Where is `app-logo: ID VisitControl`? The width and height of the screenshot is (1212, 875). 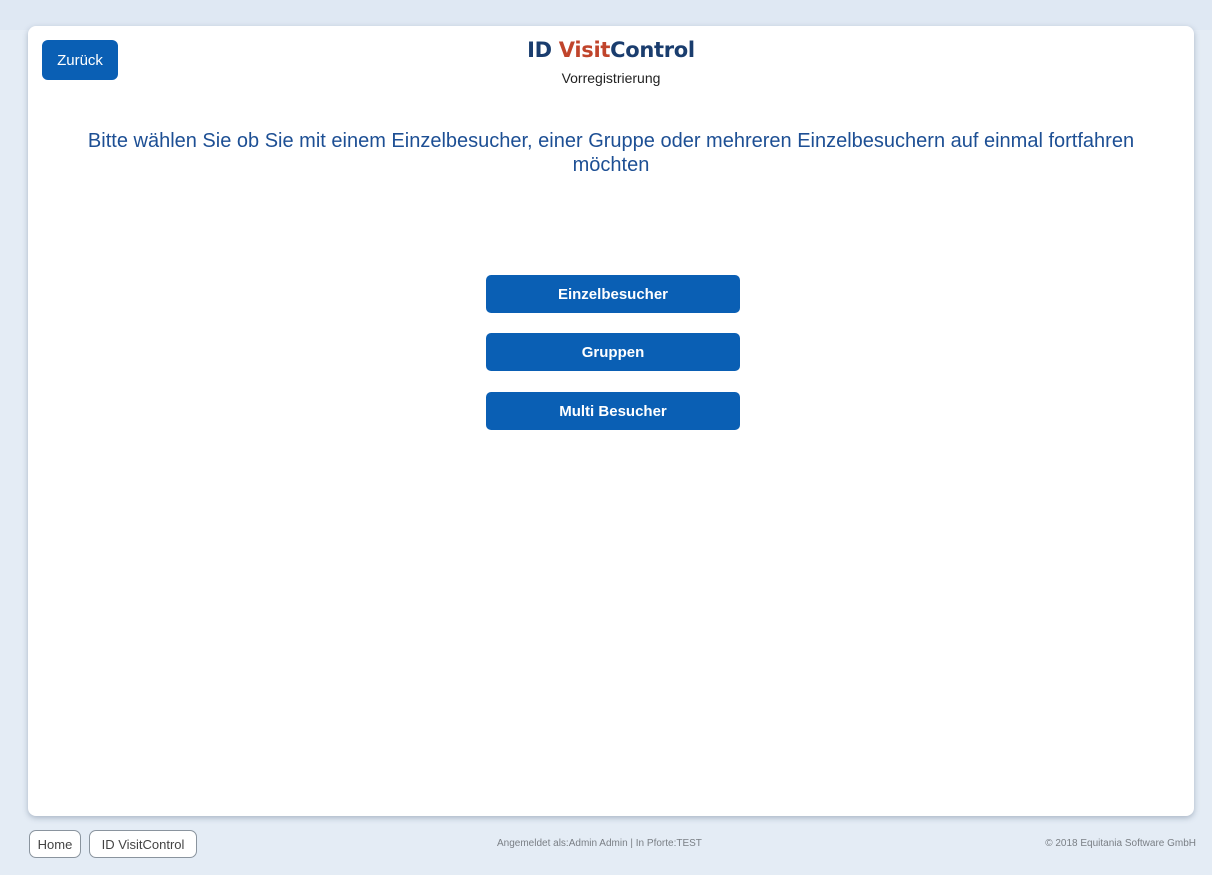 app-logo: ID VisitControl is located at coordinates (611, 50).